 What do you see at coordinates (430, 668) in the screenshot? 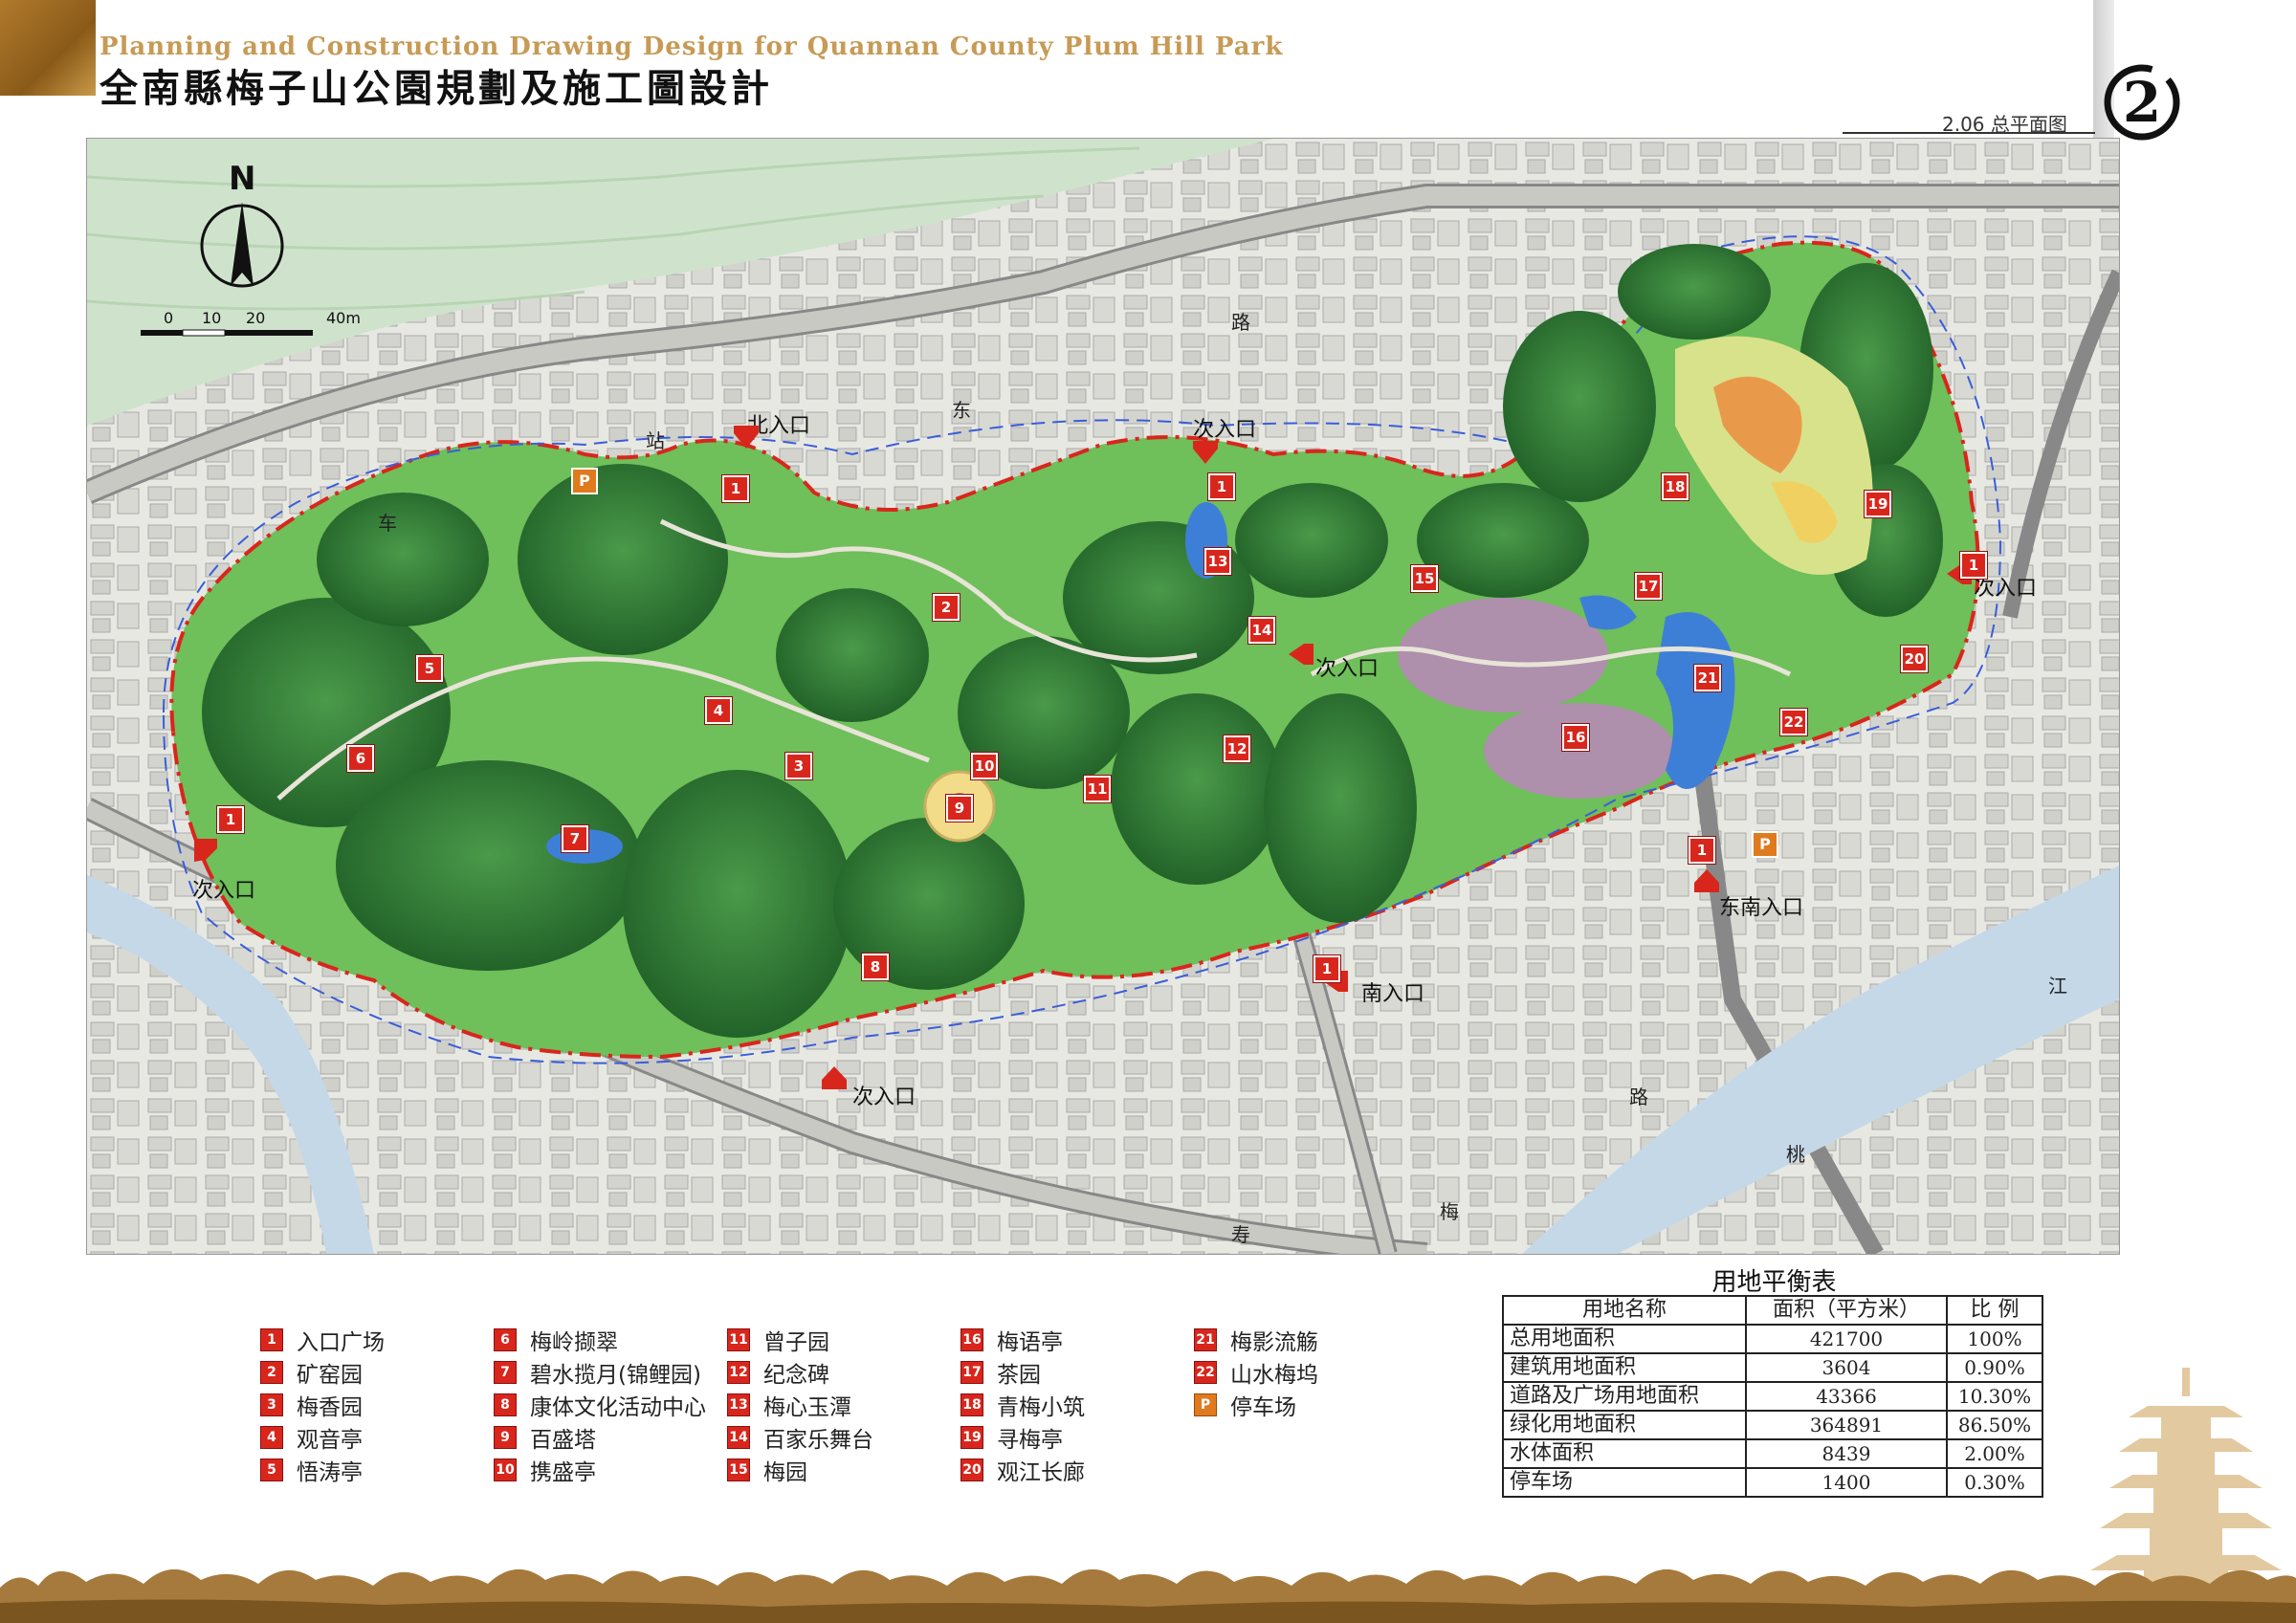
I see `map-marker-5: 5` at bounding box center [430, 668].